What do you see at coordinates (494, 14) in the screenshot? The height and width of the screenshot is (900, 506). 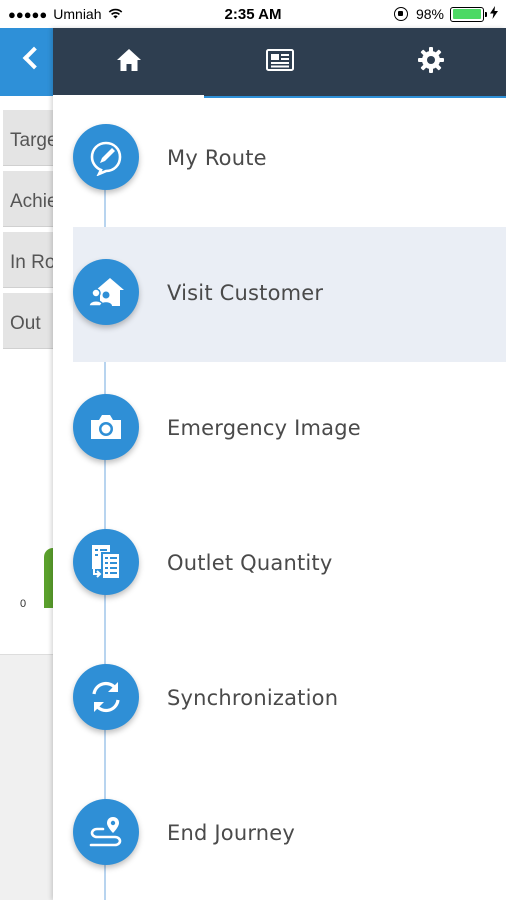 I see `charging-icon` at bounding box center [494, 14].